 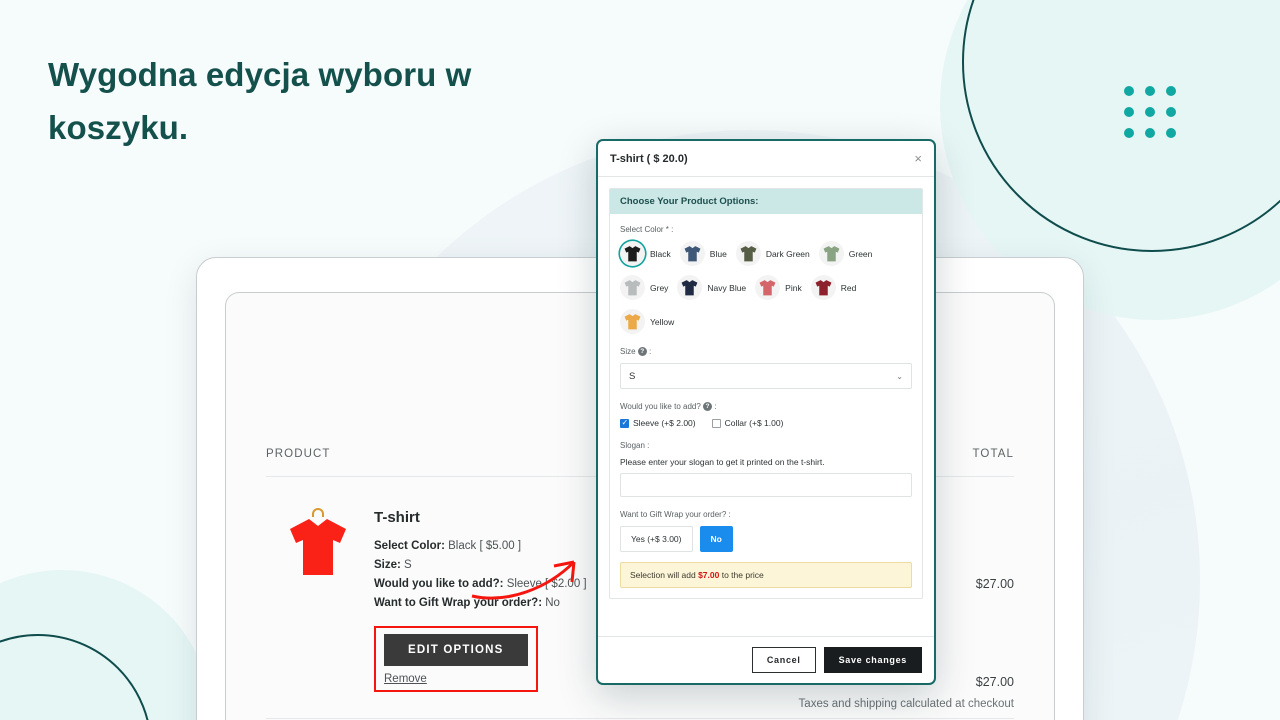 What do you see at coordinates (845, 253) in the screenshot?
I see `color-option-green: Green` at bounding box center [845, 253].